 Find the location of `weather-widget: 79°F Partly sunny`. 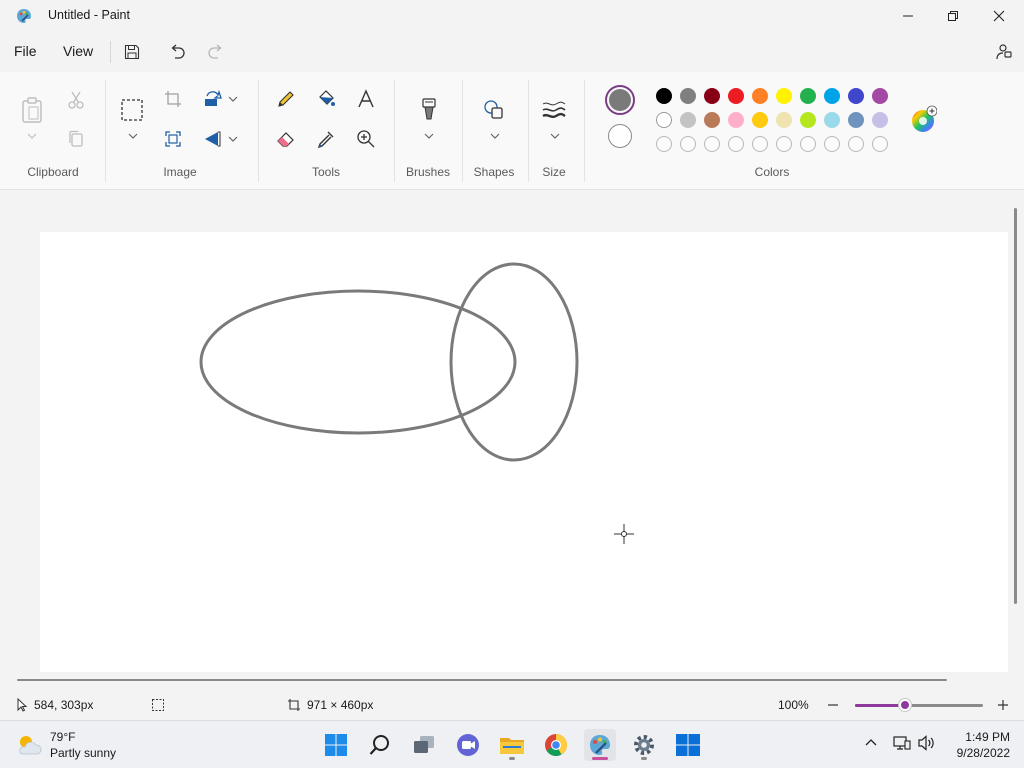

weather-widget: 79°F Partly sunny is located at coordinates (66, 745).